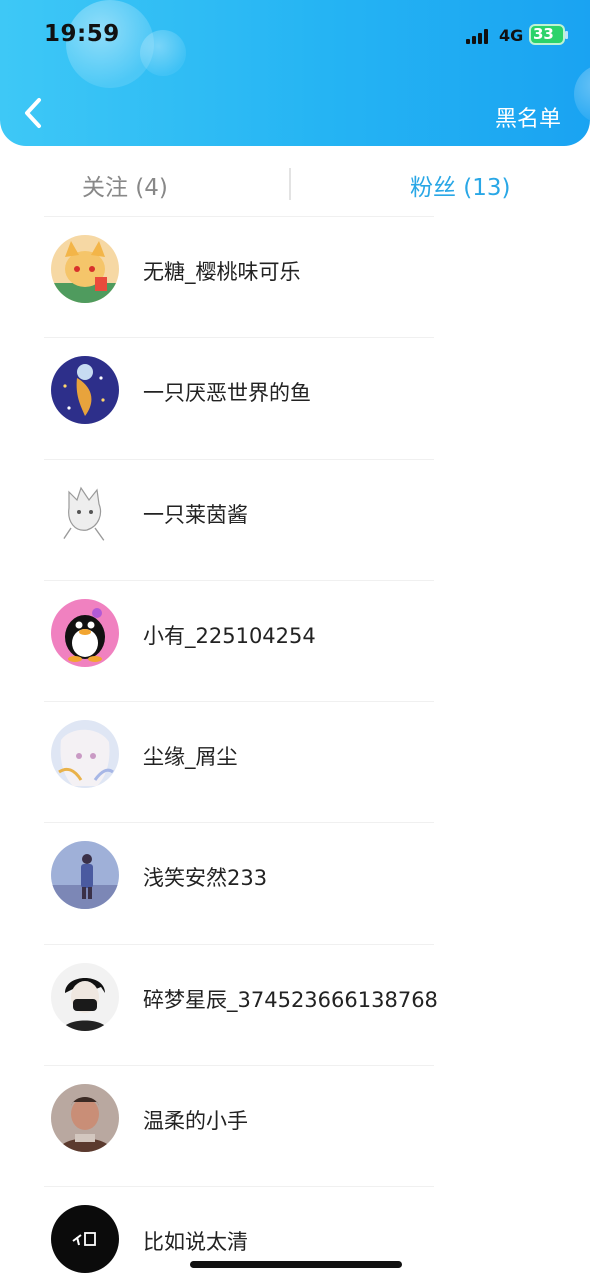  What do you see at coordinates (296, 1264) in the screenshot?
I see `home-indicator` at bounding box center [296, 1264].